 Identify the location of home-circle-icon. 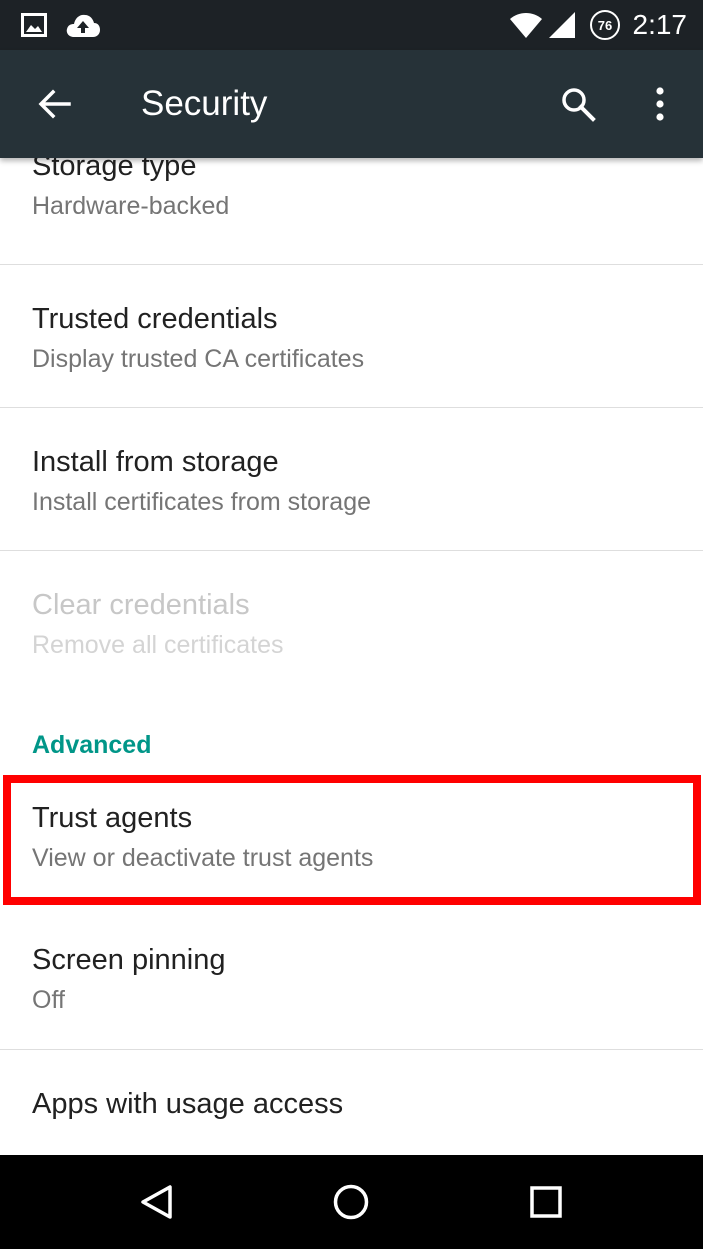
(351, 1202).